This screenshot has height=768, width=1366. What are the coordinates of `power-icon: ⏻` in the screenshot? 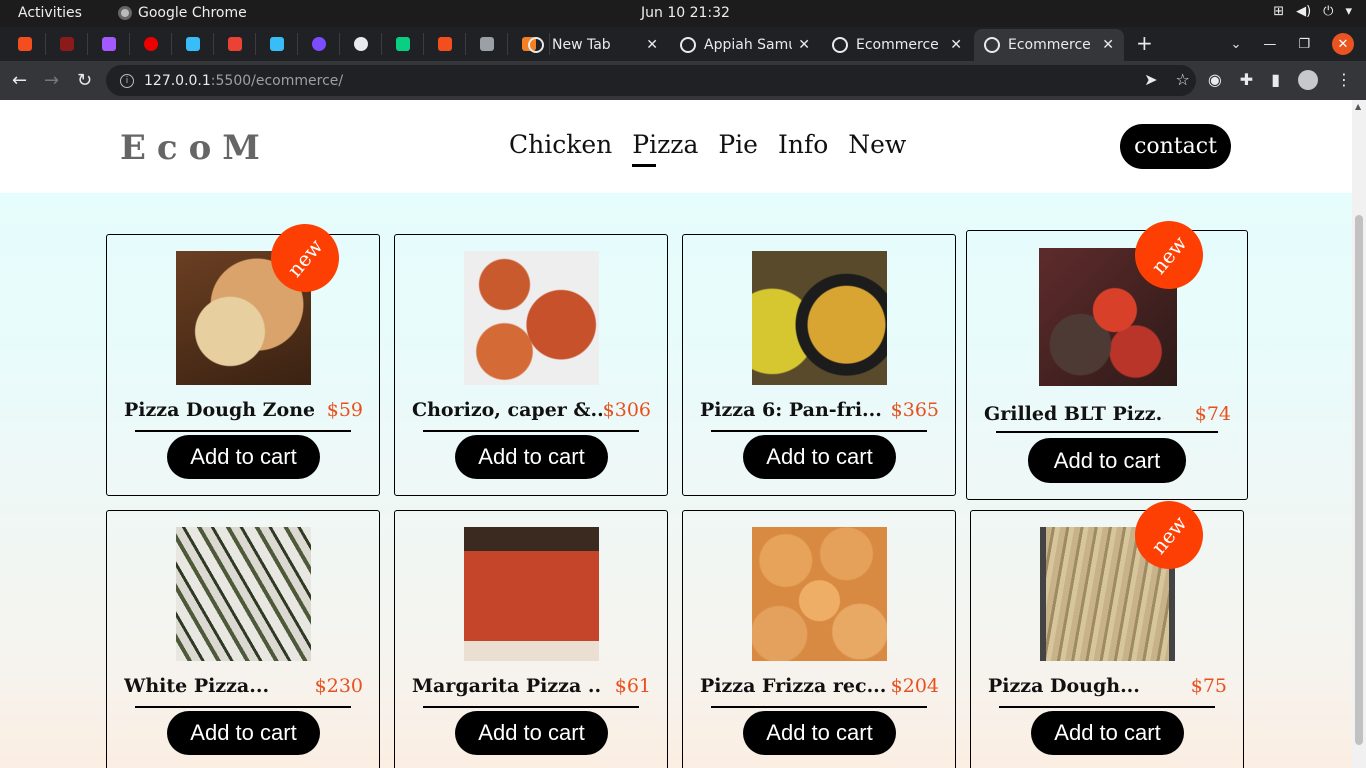 It's located at (1328, 11).